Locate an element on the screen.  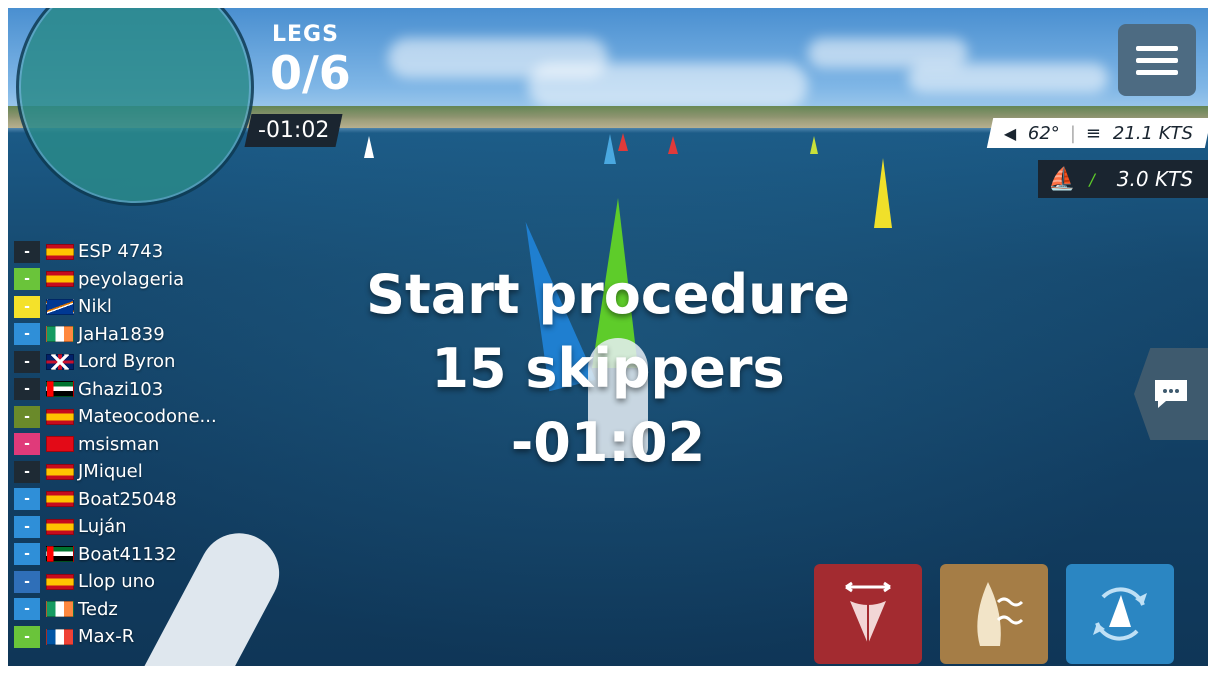
ranking-row: - Llop uno is located at coordinates (124, 582).